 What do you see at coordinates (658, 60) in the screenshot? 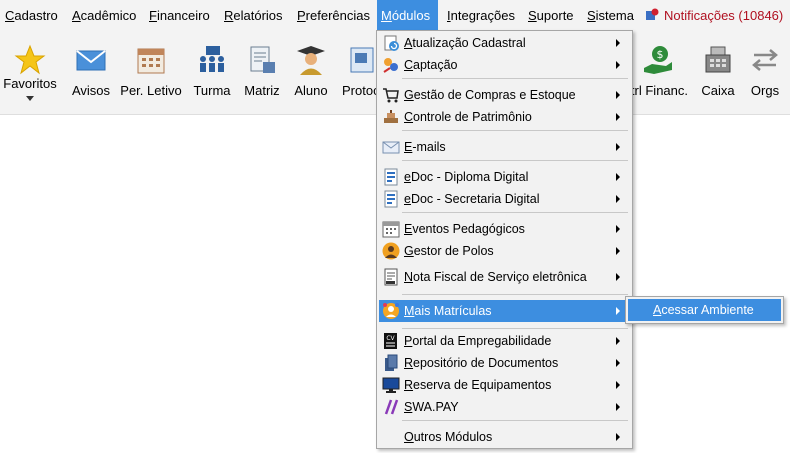
I see `money-hand-icon: $` at bounding box center [658, 60].